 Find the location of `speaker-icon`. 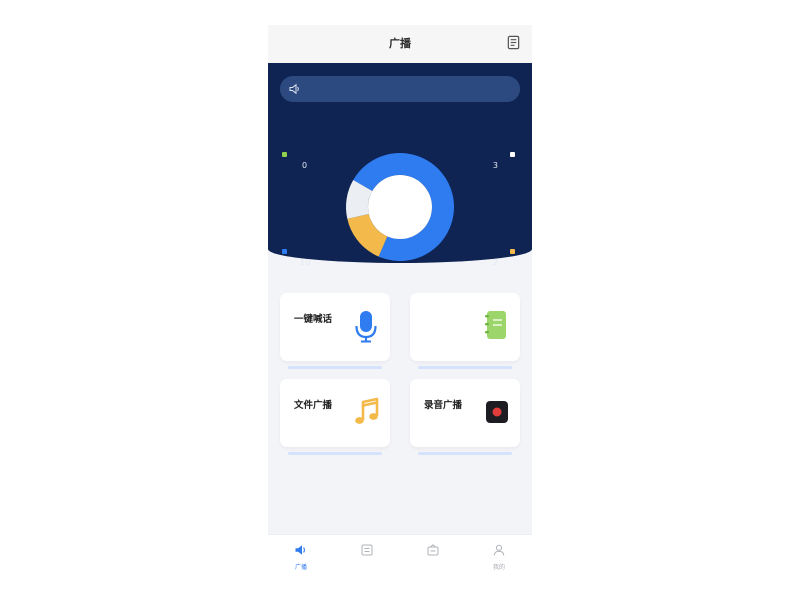

speaker-icon is located at coordinates (294, 89).